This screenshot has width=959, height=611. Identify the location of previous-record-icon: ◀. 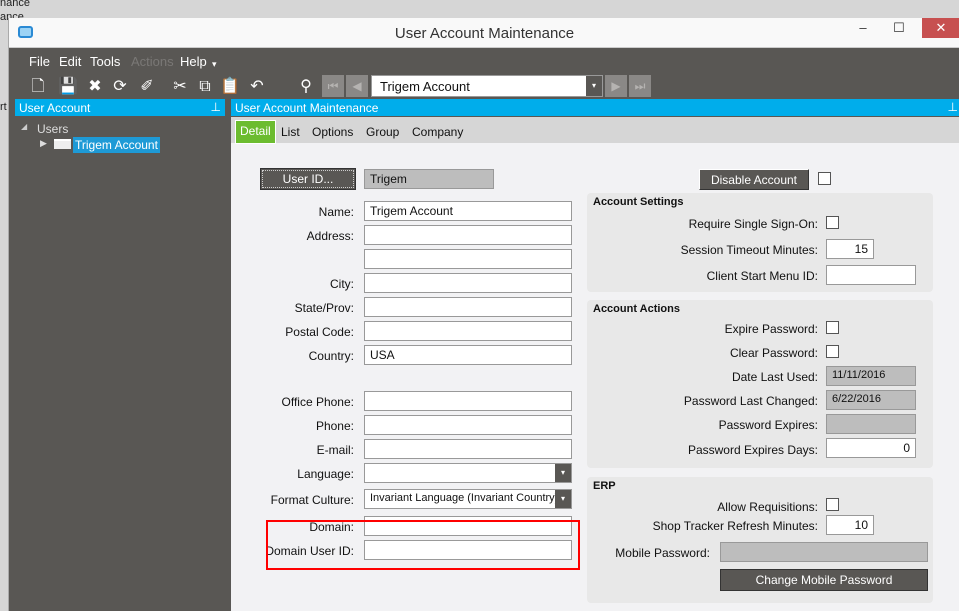
(357, 86).